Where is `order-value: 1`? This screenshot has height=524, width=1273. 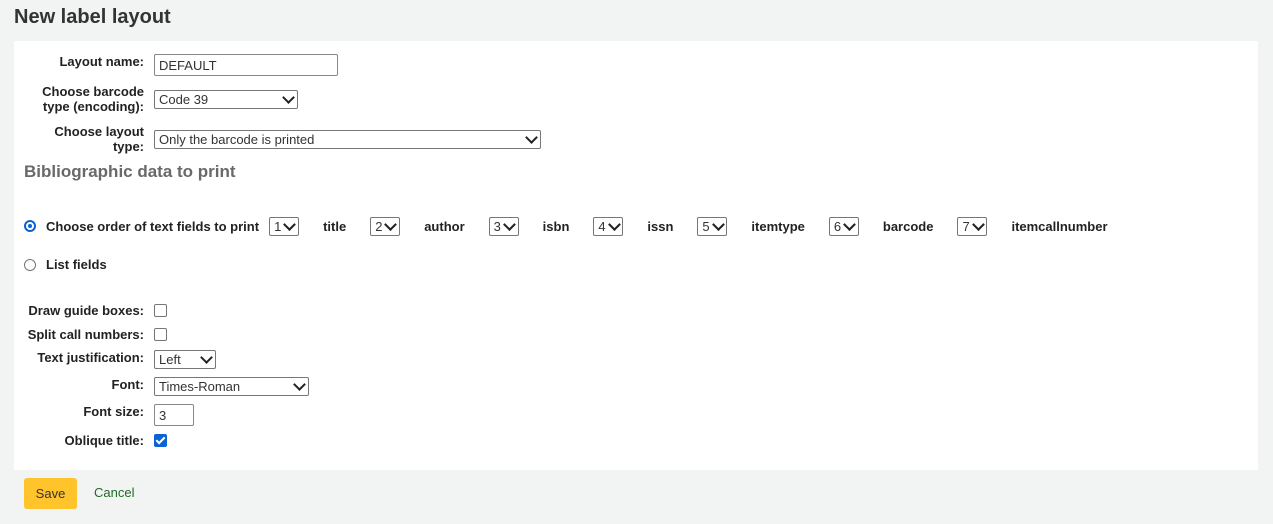 order-value: 1 is located at coordinates (278, 226).